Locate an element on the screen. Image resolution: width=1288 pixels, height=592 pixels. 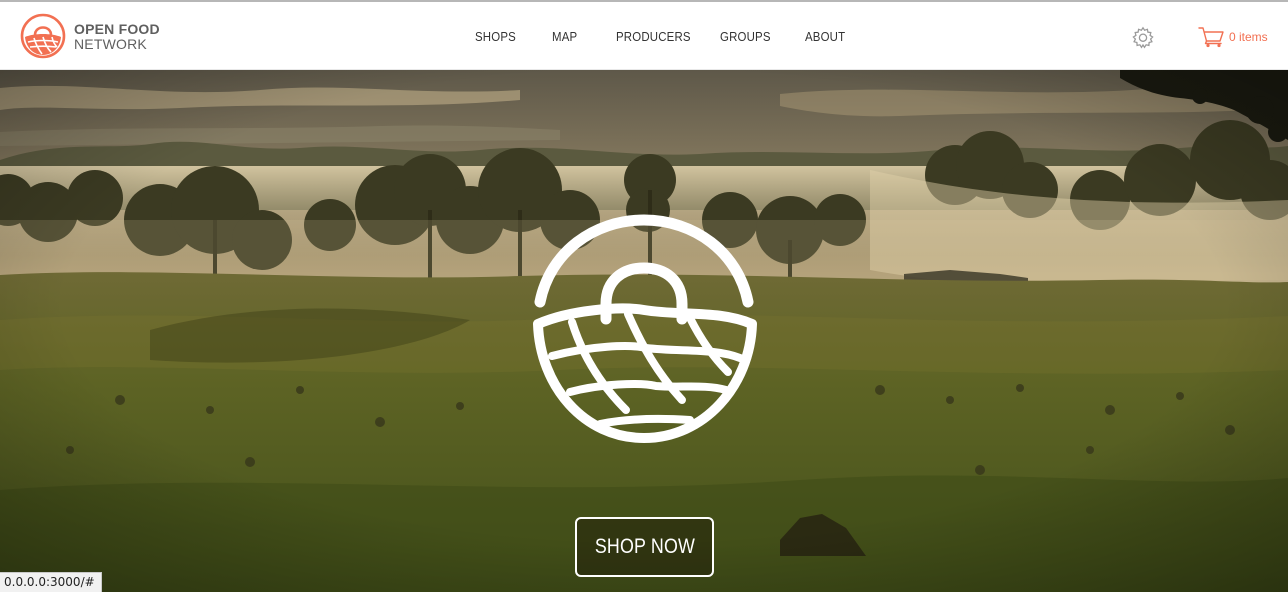
main-nav: SHOPS MAP PRODUCERS GROUPS ABOUT is located at coordinates (644, 36).